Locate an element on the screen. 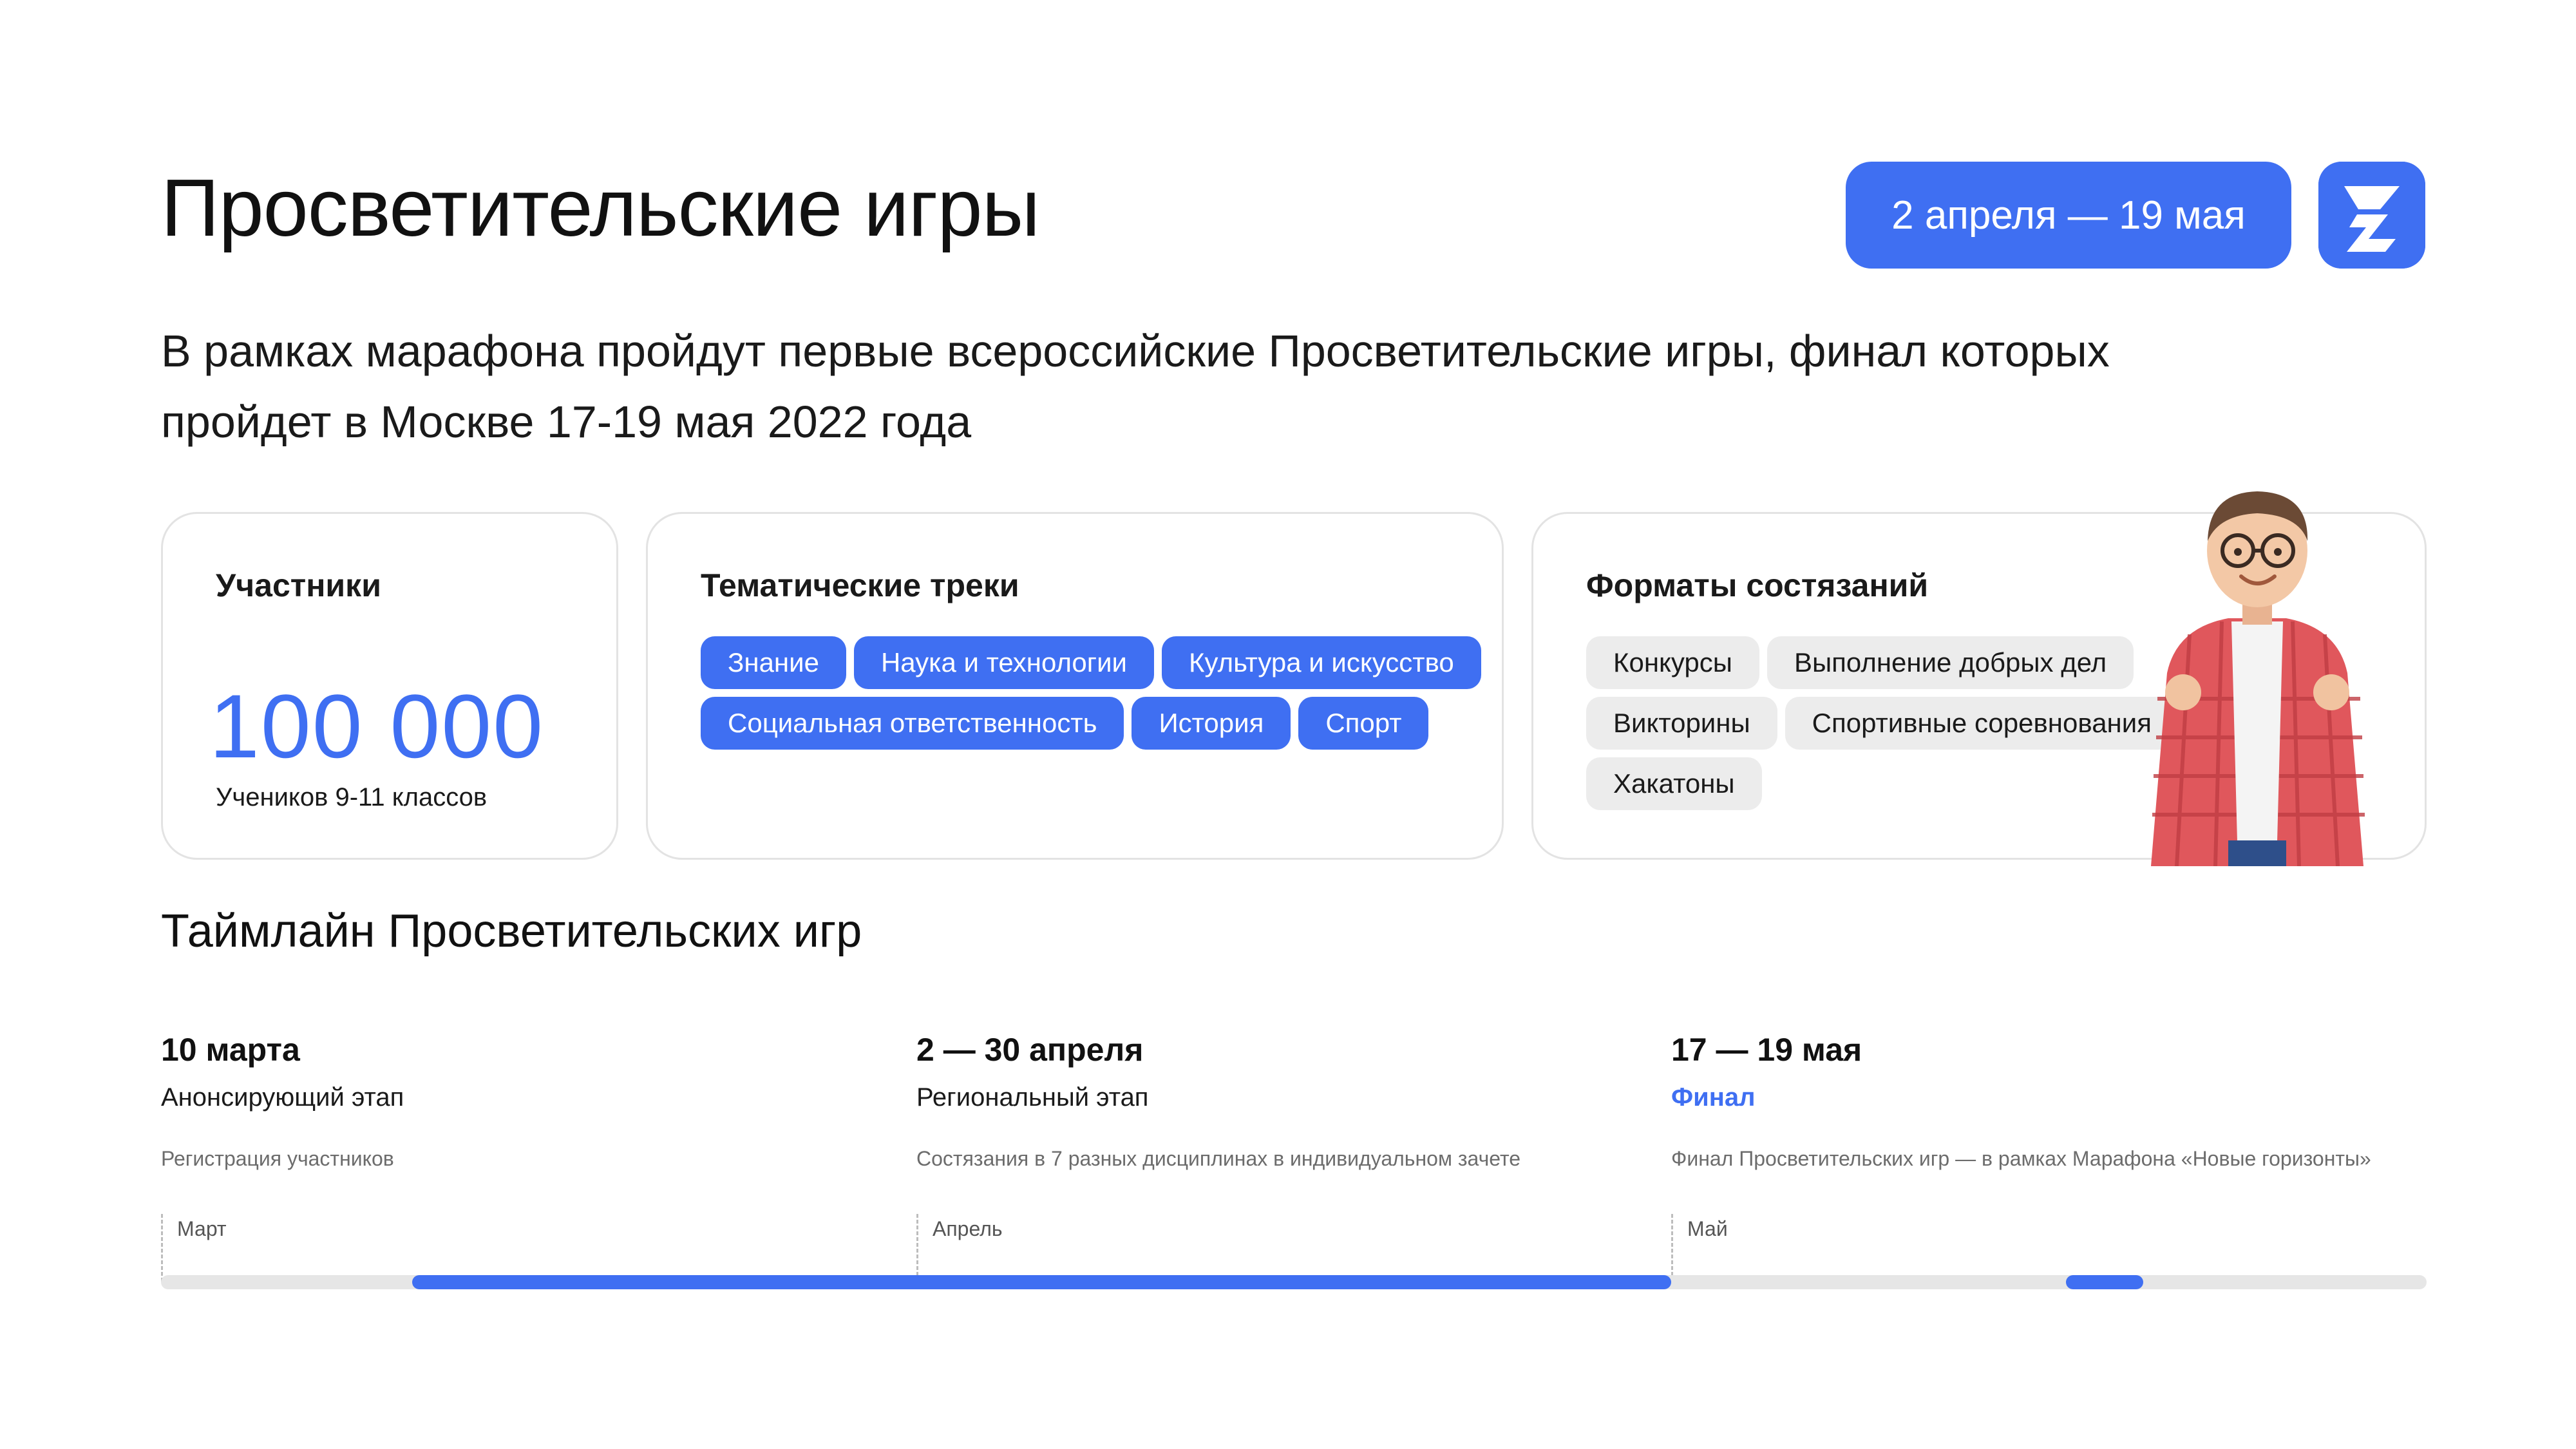 The width and height of the screenshot is (2576, 1449). stage-description: Регистрация участников is located at coordinates (277, 1158).